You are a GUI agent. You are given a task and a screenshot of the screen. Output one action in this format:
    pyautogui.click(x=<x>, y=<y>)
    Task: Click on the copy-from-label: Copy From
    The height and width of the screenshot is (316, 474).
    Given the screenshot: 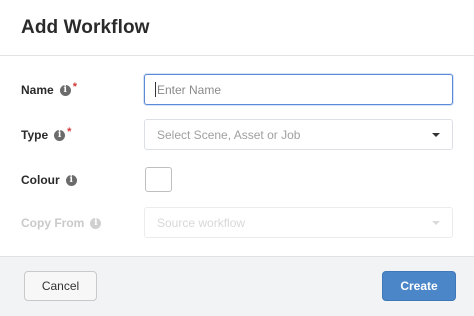 What is the action you would take?
    pyautogui.click(x=53, y=223)
    